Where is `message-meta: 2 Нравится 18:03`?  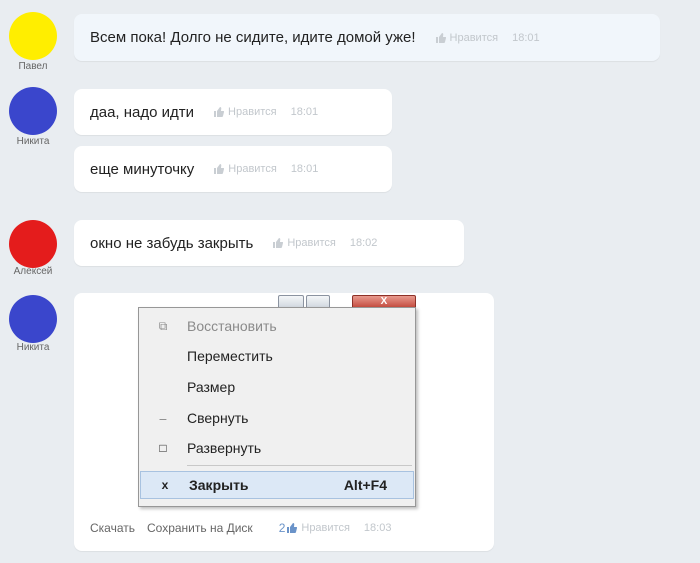 message-meta: 2 Нравится 18:03 is located at coordinates (335, 528).